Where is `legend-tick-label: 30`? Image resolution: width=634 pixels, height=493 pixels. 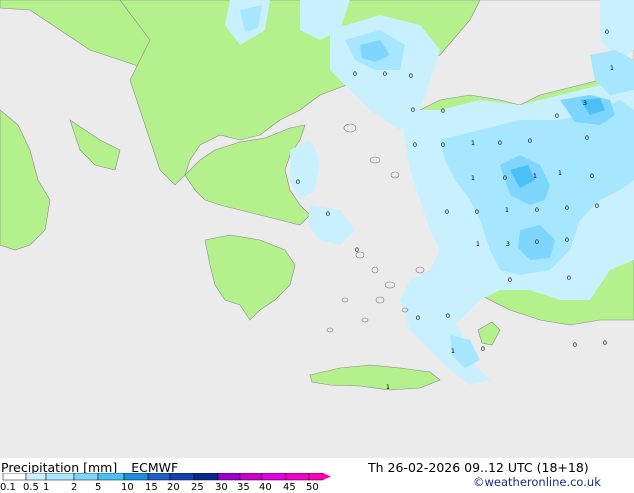 legend-tick-label: 30 is located at coordinates (221, 487).